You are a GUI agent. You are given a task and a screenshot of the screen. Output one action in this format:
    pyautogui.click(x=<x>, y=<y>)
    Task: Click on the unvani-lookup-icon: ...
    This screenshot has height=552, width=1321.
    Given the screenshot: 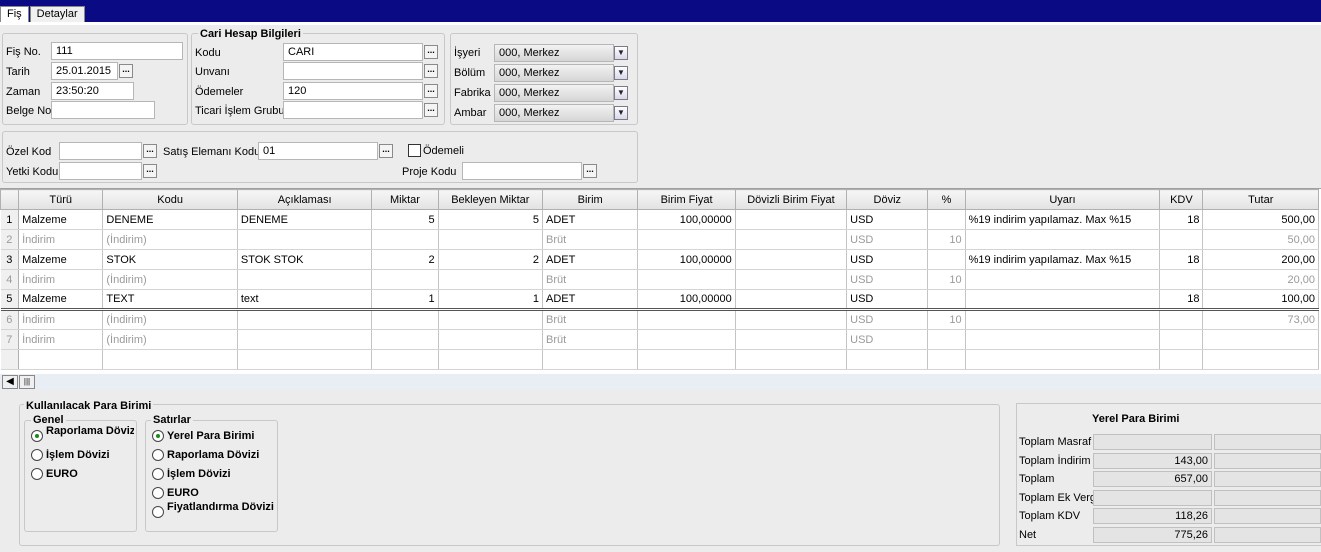 What is the action you would take?
    pyautogui.click(x=431, y=71)
    